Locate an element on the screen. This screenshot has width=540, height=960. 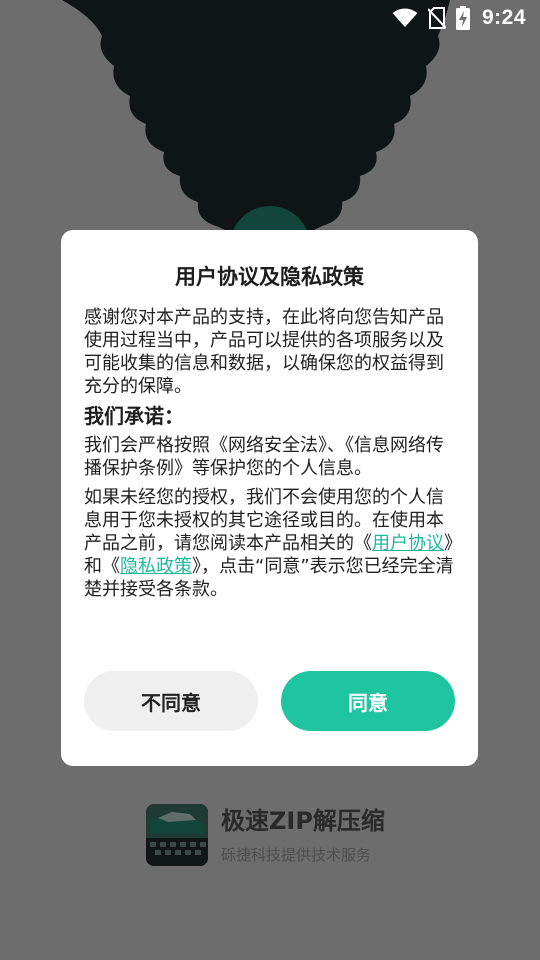
promise-text: 我们会严格按照《网络安全法》、《信息网络传播保护条例》等保护您的个人信息。 is located at coordinates (264, 457).